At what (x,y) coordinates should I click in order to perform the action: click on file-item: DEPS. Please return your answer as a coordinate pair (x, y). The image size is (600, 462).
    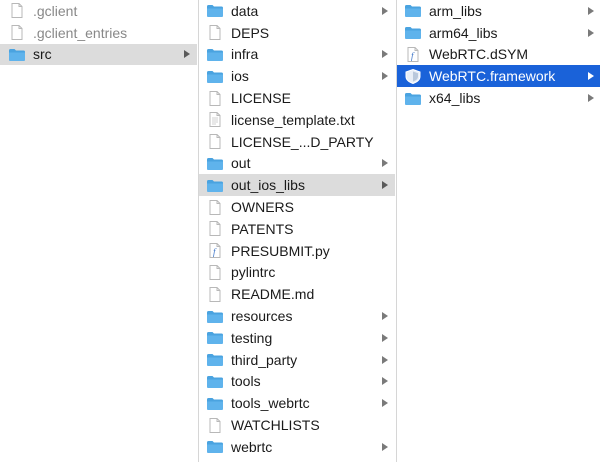
    Looking at the image, I should click on (297, 33).